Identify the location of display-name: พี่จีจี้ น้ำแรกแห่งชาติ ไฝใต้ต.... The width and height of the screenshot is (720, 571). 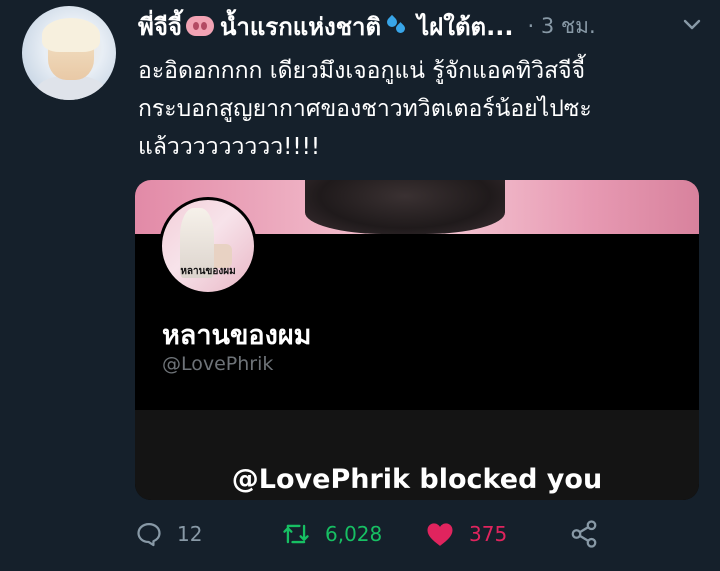
(325, 26).